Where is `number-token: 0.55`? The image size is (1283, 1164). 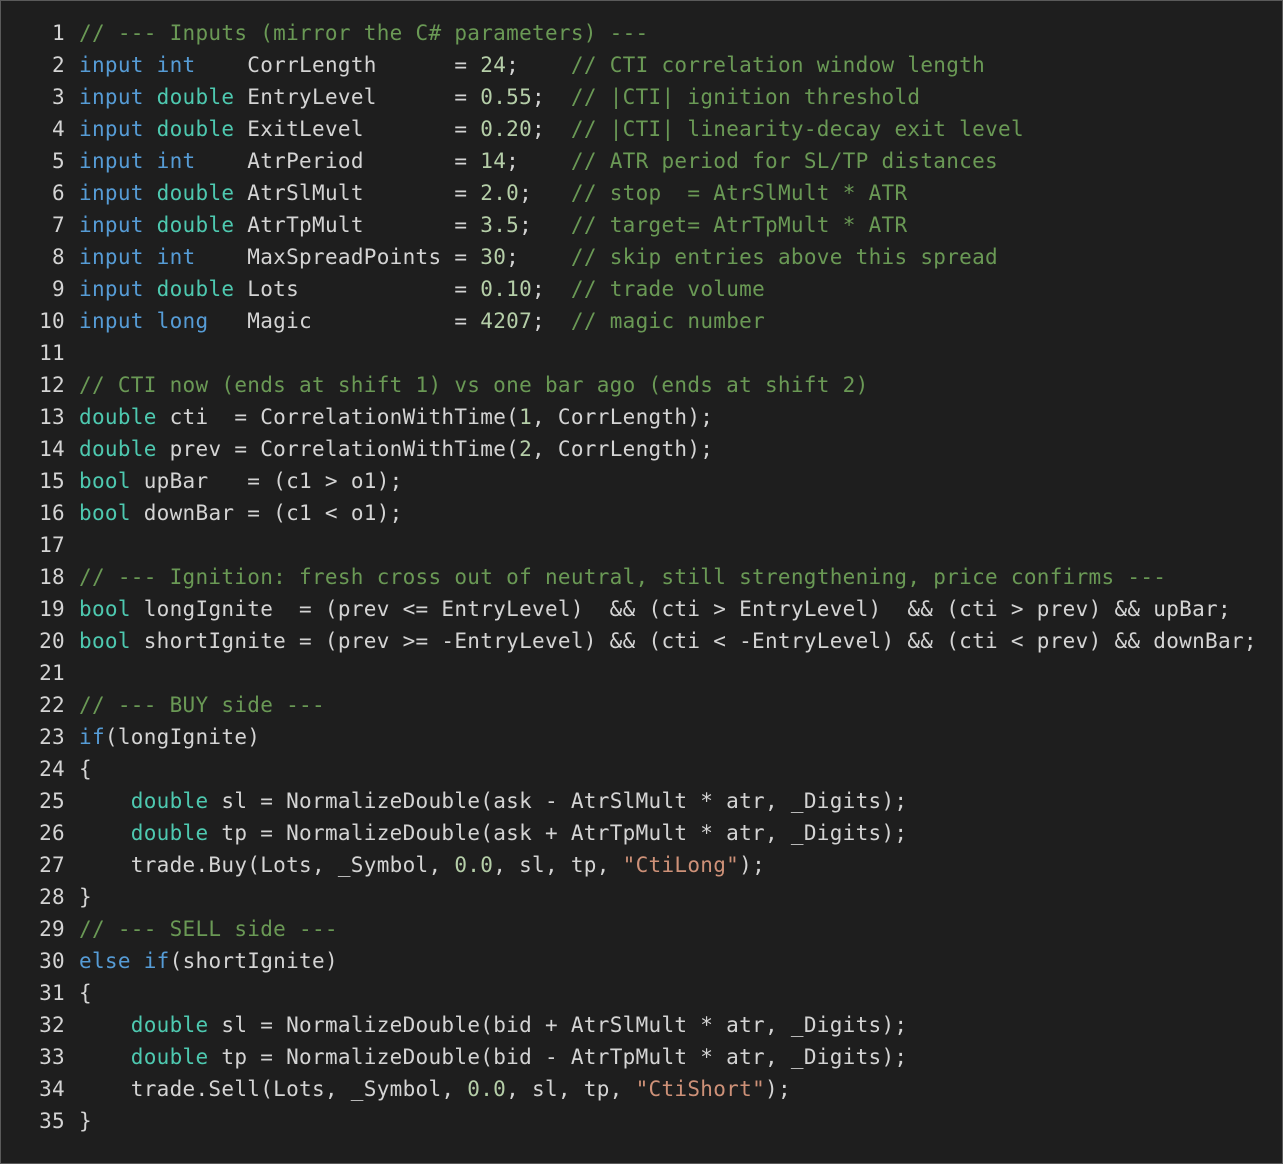
number-token: 0.55 is located at coordinates (506, 97).